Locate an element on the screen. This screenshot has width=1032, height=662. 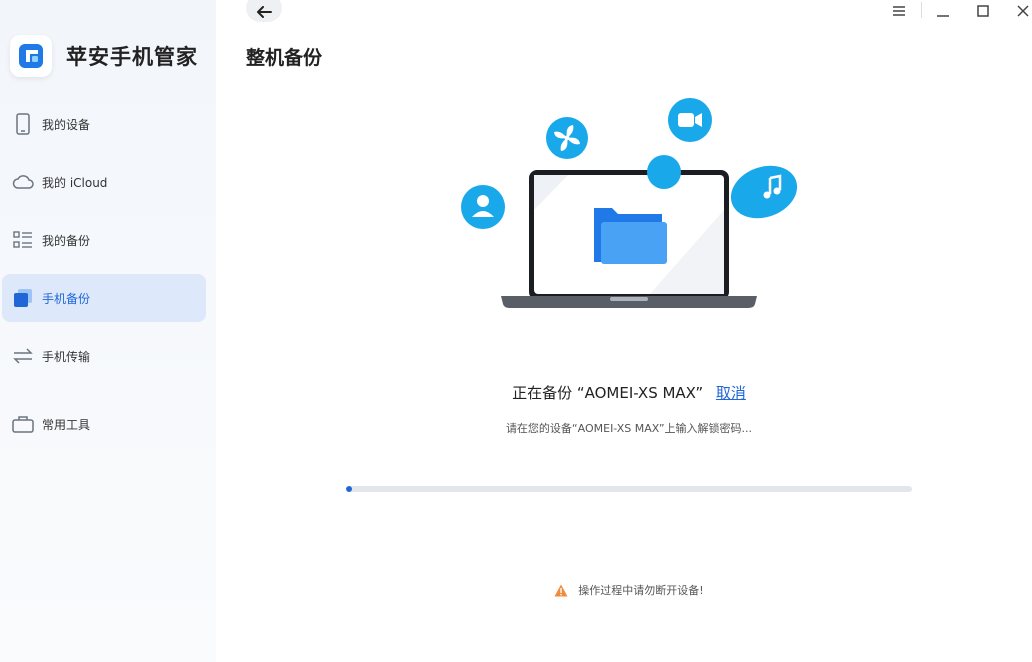
back-button is located at coordinates (264, 11).